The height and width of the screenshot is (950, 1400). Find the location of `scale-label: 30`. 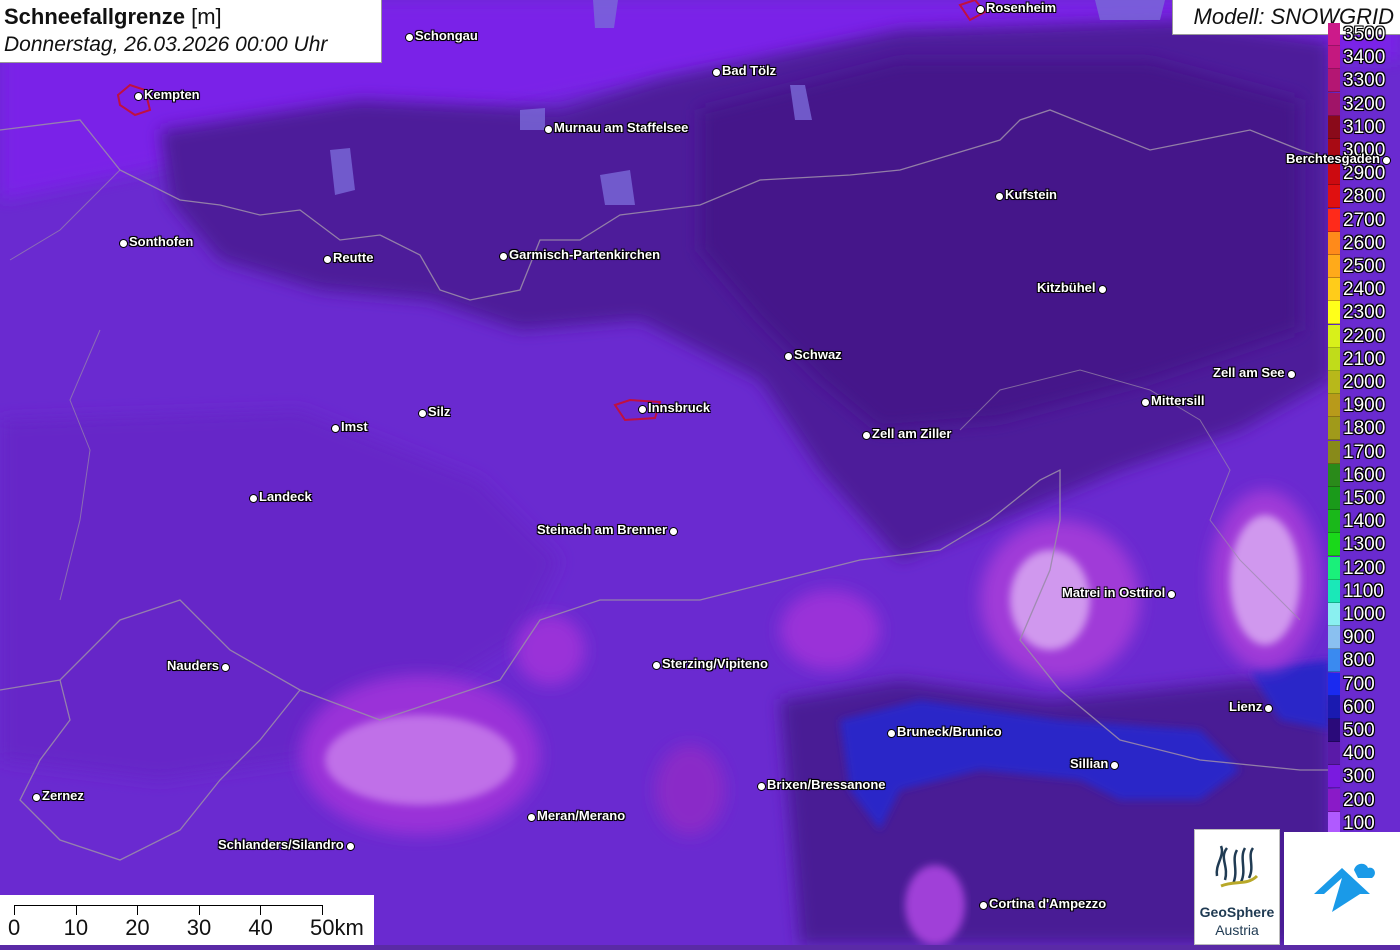

scale-label: 30 is located at coordinates (199, 927).